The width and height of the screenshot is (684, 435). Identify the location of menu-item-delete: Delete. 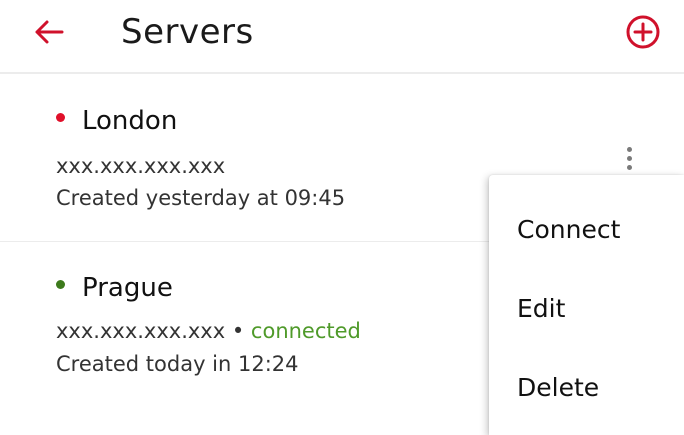
(586, 387).